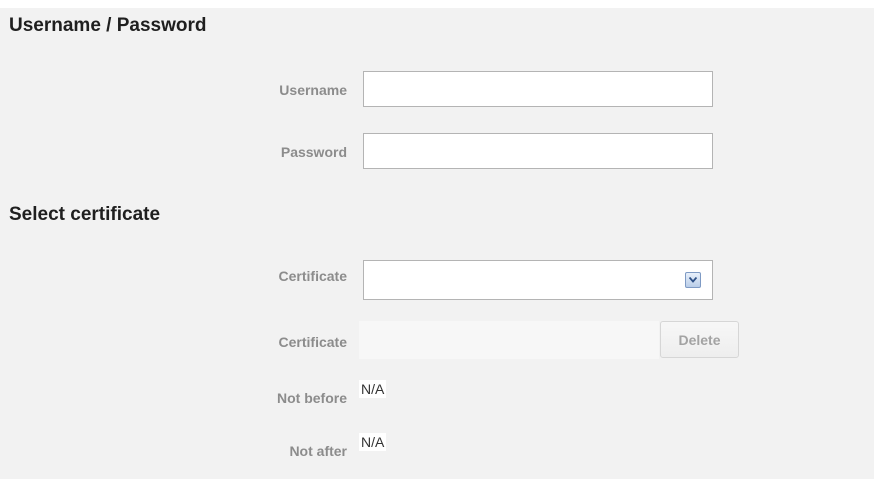  What do you see at coordinates (313, 152) in the screenshot?
I see `password-label: Password` at bounding box center [313, 152].